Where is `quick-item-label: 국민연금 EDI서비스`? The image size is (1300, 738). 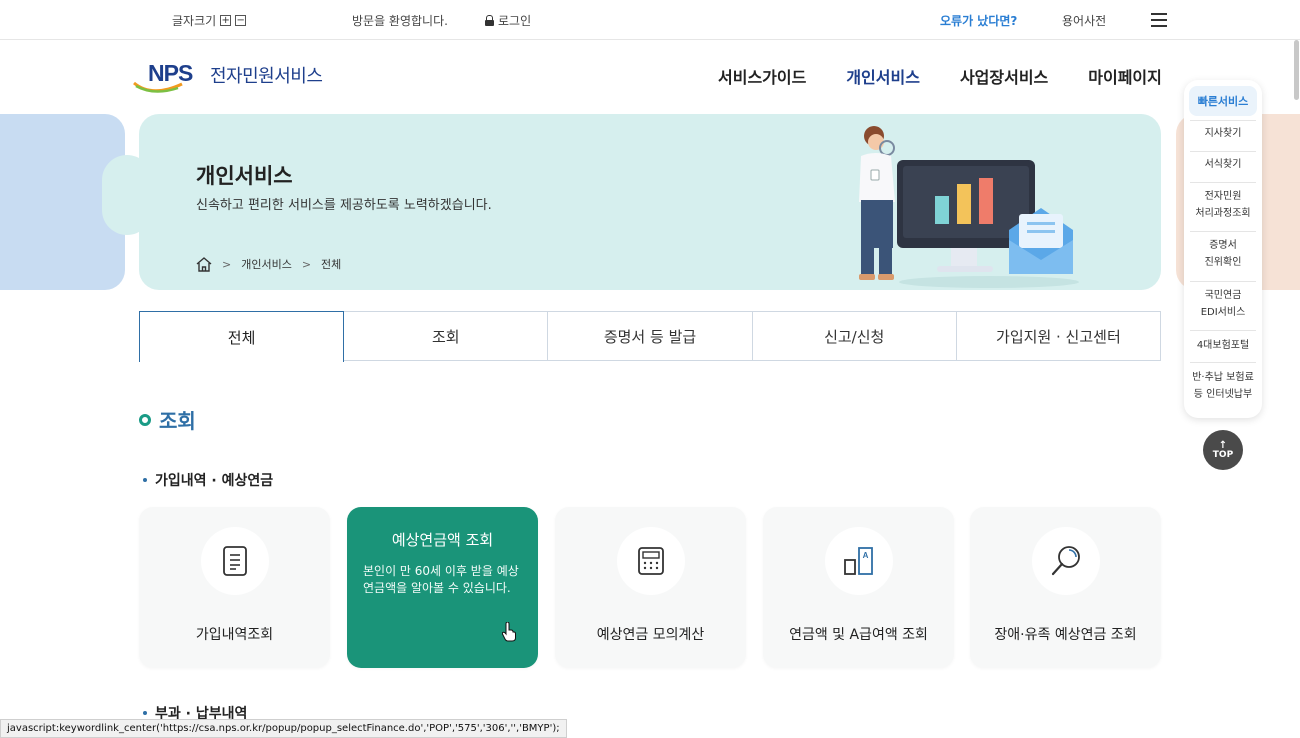
quick-item-label: 국민연금 EDI서비스 is located at coordinates (1223, 304).